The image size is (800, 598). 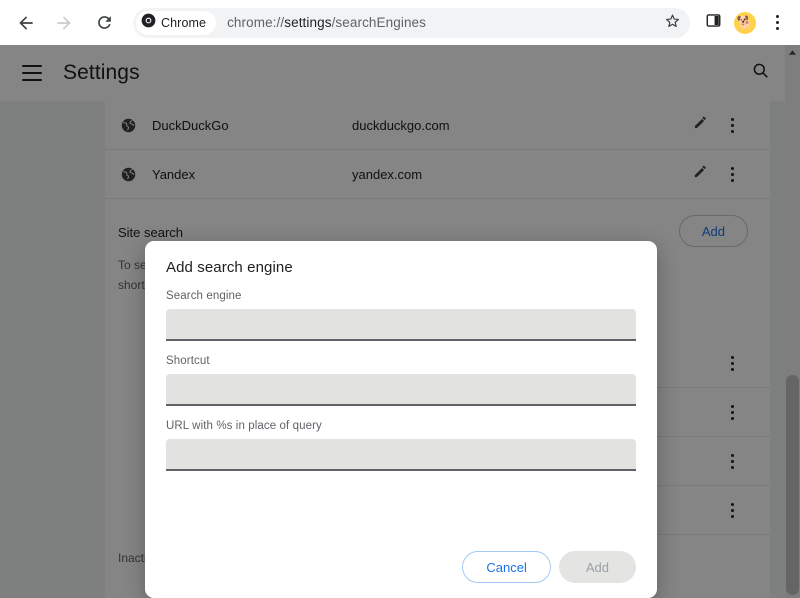 I want to click on toolbar-actions: 🐕, so click(x=745, y=23).